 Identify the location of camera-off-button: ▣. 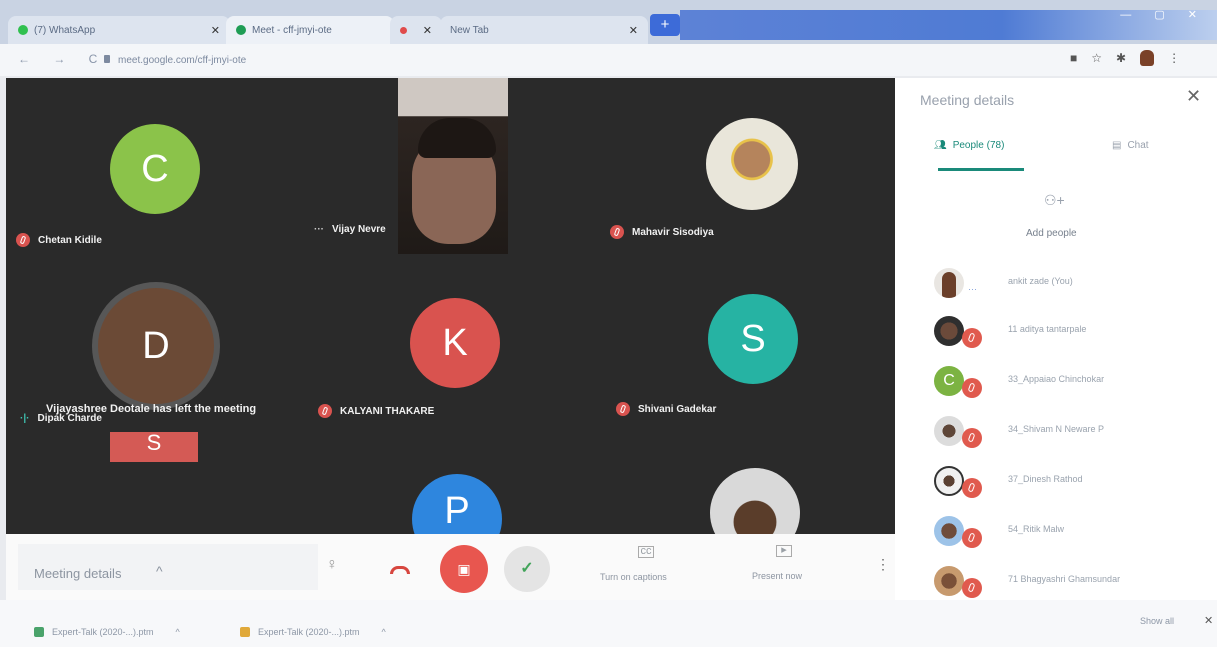
(464, 569).